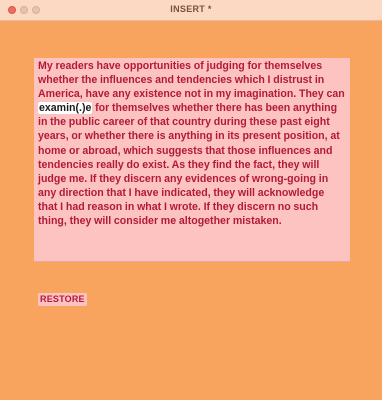 The image size is (382, 400). What do you see at coordinates (65, 108) in the screenshot?
I see `highlighted-word: examin(.)e` at bounding box center [65, 108].